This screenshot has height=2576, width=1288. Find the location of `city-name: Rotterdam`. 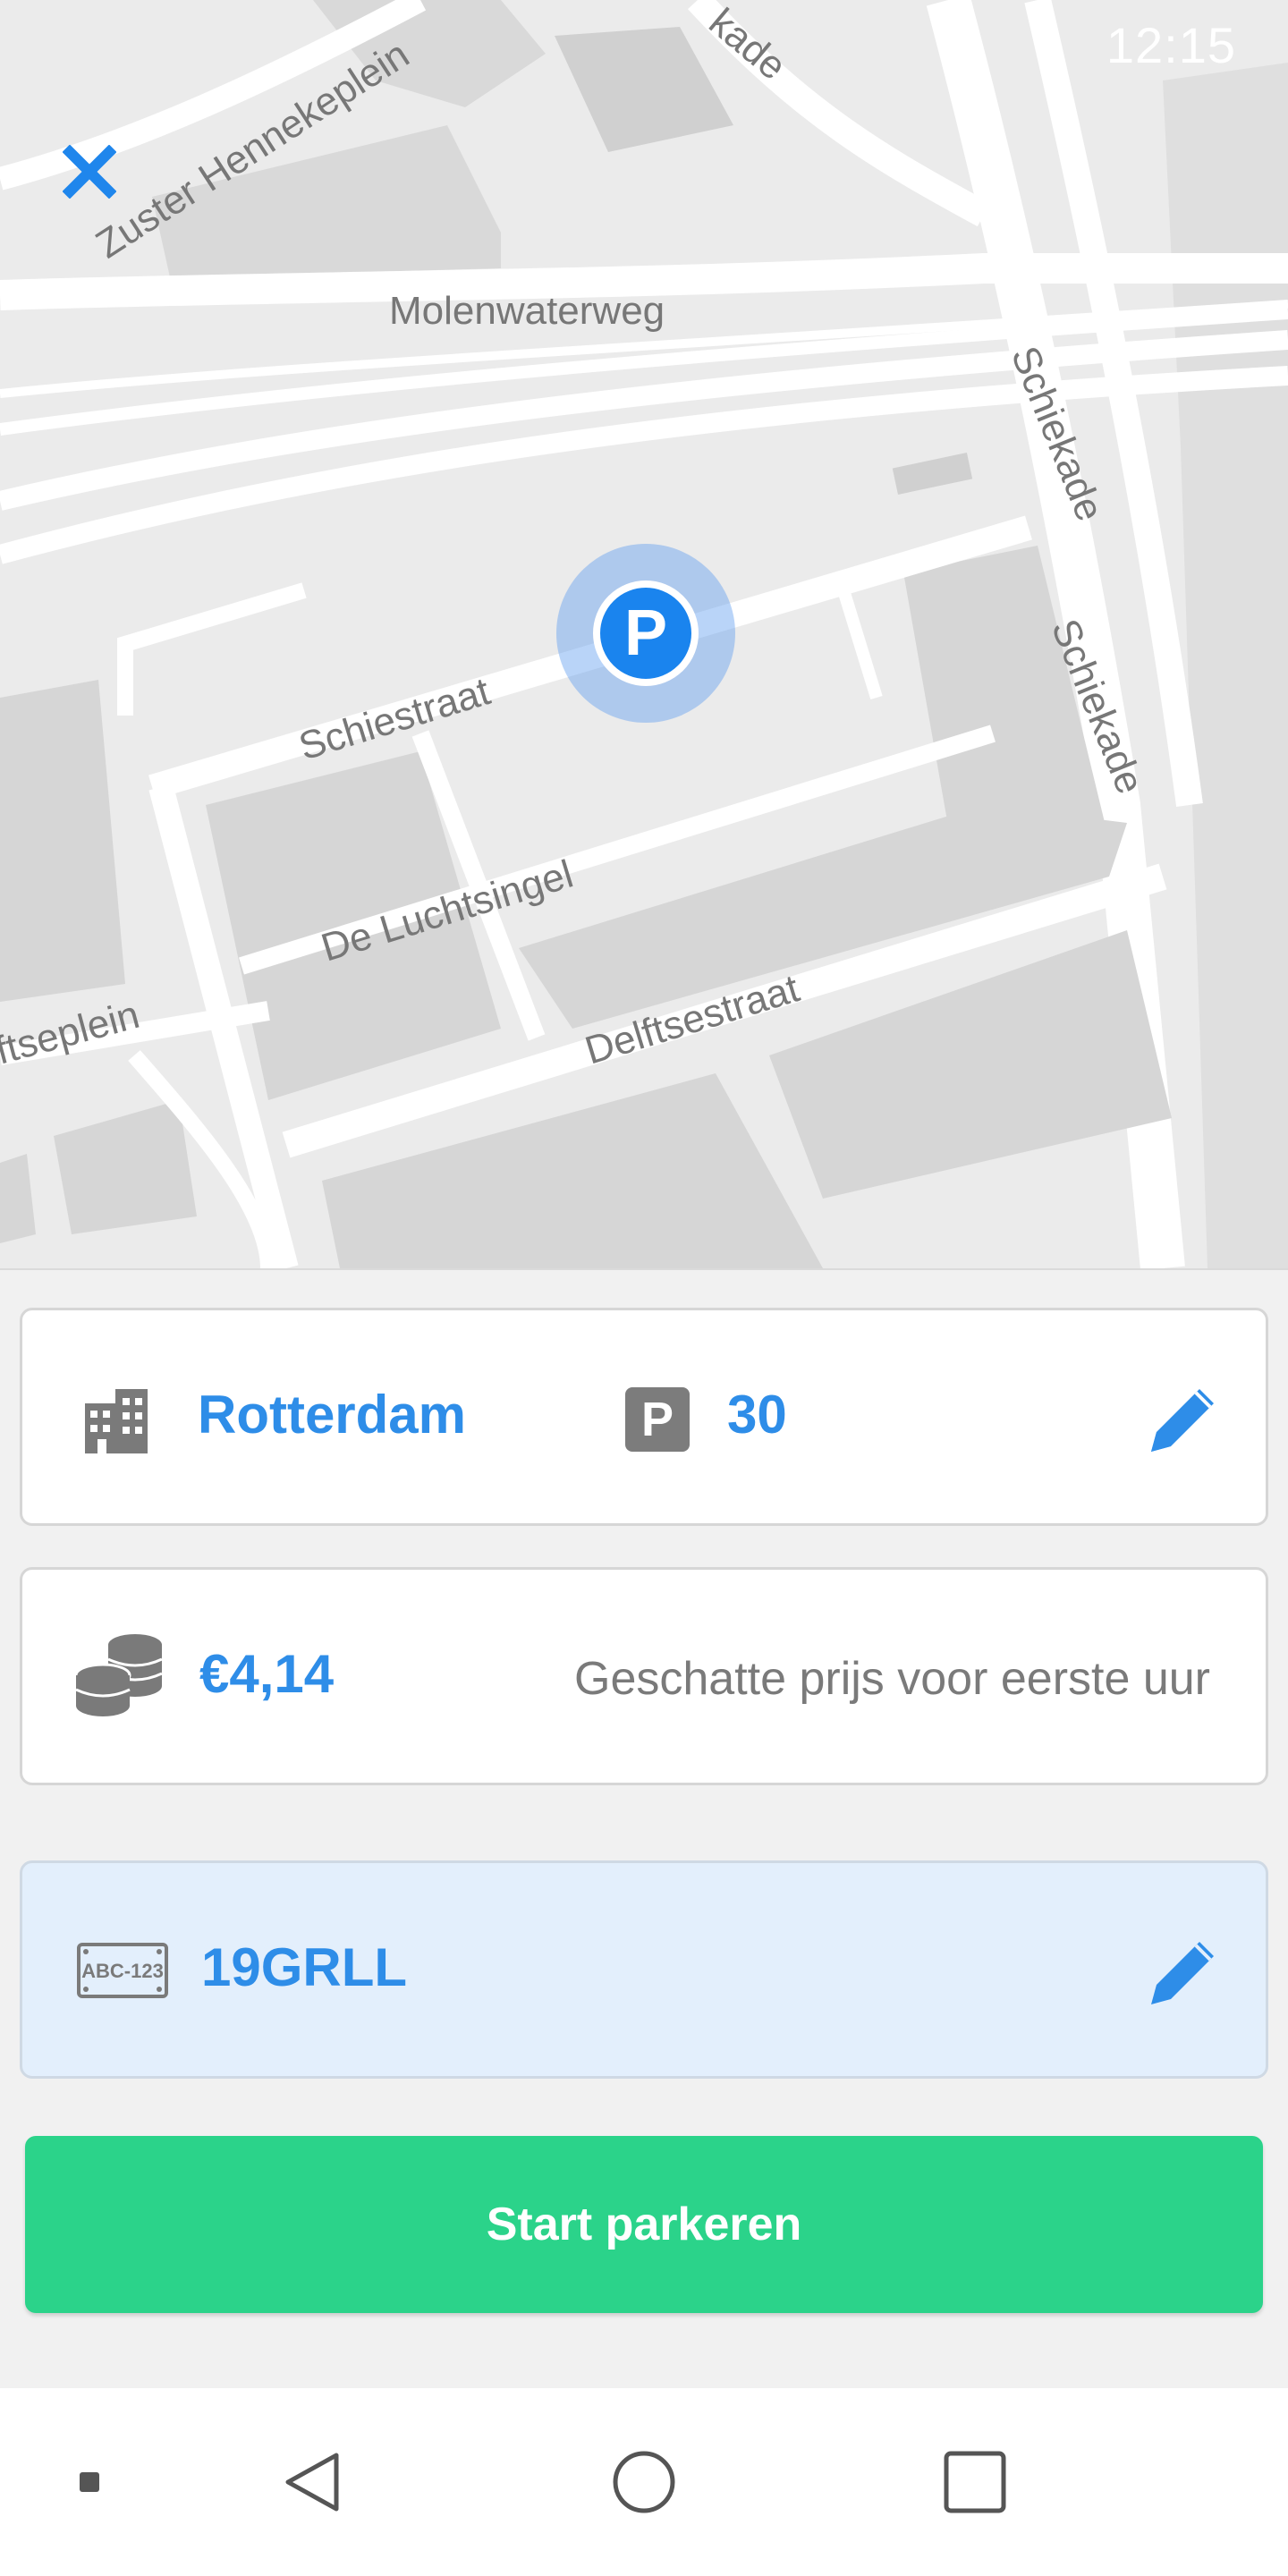

city-name: Rotterdam is located at coordinates (332, 1415).